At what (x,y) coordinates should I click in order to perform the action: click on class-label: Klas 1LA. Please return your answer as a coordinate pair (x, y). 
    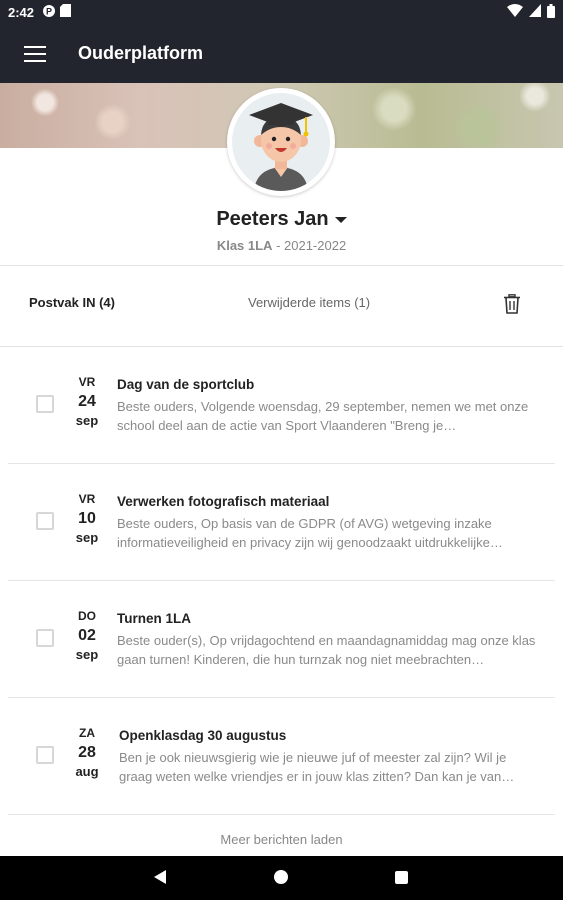
    Looking at the image, I should click on (244, 245).